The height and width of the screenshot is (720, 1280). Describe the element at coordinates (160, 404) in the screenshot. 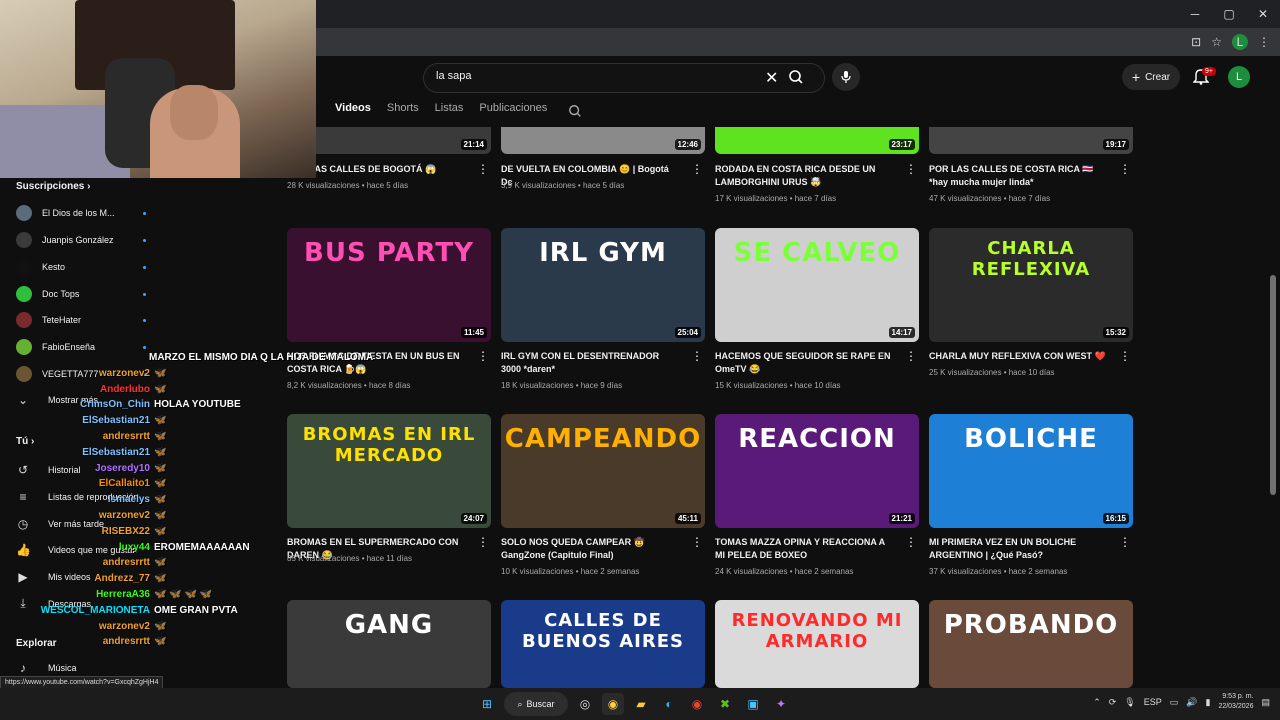

I see `chat-message: CrimsOn_Chin HOLAA YOUTUBE` at that location.